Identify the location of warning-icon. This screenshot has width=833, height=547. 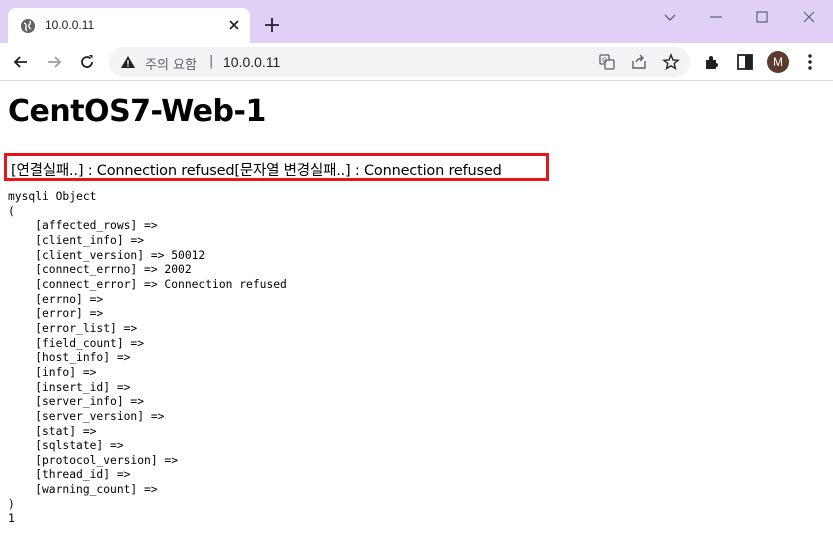
(128, 62).